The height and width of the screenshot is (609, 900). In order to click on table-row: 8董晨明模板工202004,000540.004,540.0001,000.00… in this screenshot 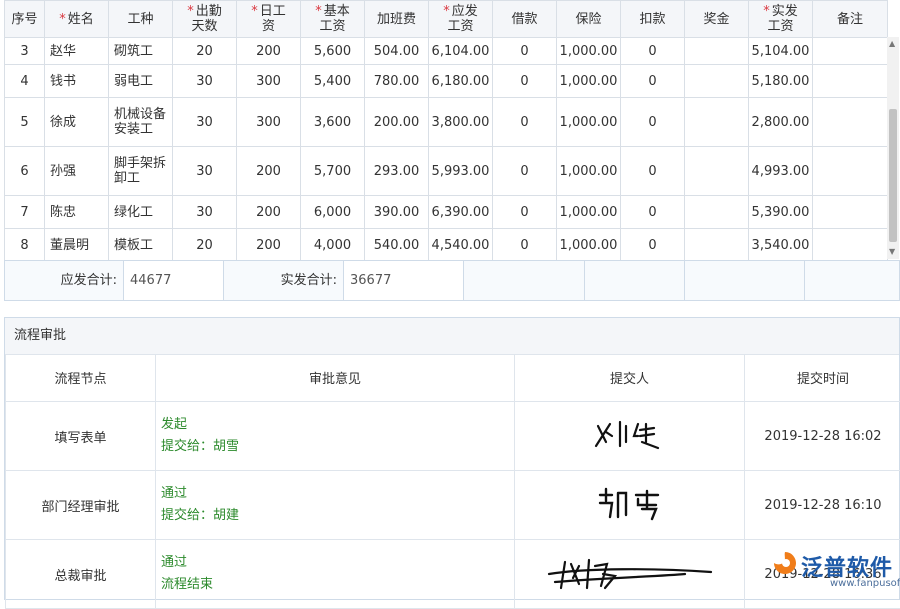, I will do `click(446, 245)`.